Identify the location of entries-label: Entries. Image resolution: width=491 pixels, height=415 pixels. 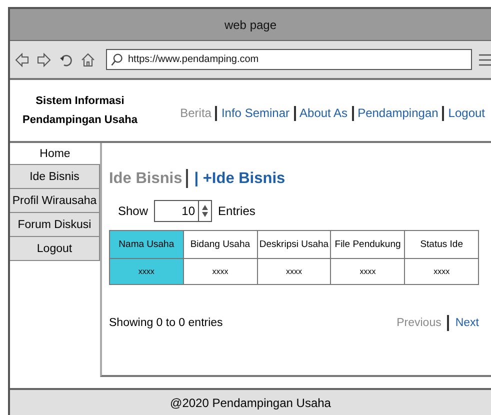
(237, 211).